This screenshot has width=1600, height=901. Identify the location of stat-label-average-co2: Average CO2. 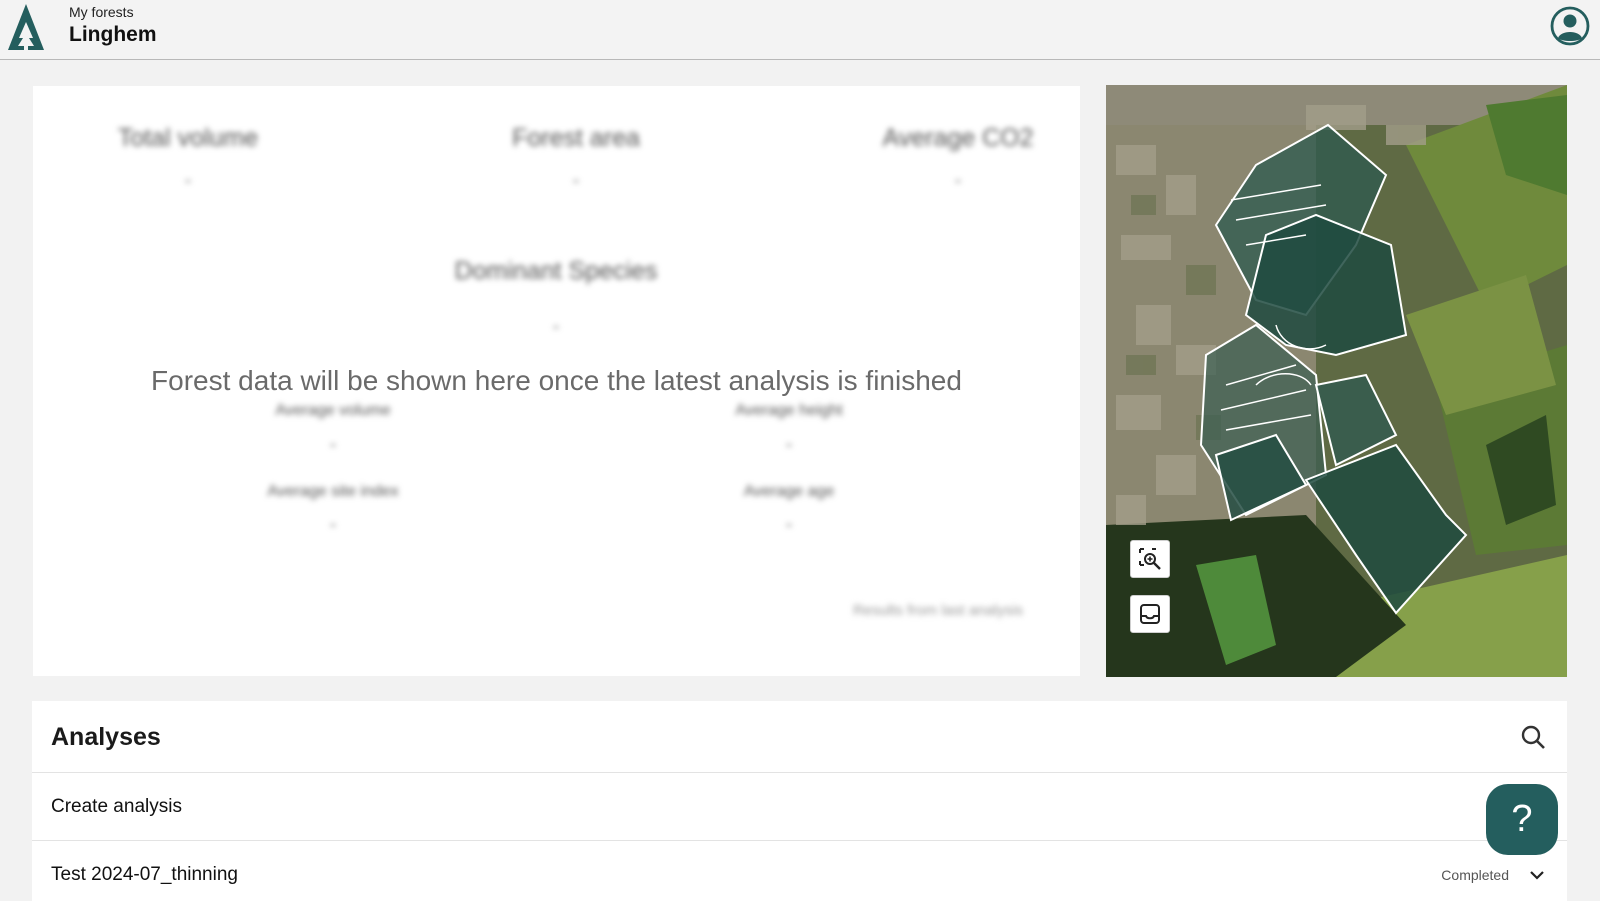
(958, 138).